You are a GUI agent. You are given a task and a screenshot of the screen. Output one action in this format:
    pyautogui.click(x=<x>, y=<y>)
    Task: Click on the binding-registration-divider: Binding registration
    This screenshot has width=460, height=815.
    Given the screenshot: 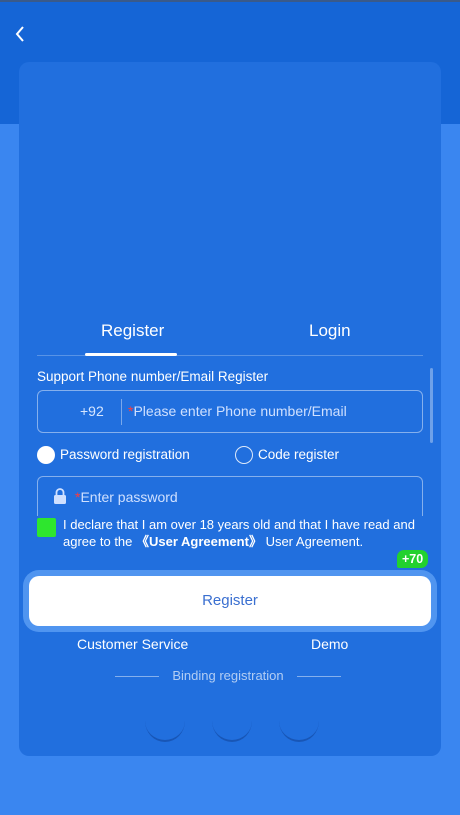 What is the action you would take?
    pyautogui.click(x=228, y=676)
    